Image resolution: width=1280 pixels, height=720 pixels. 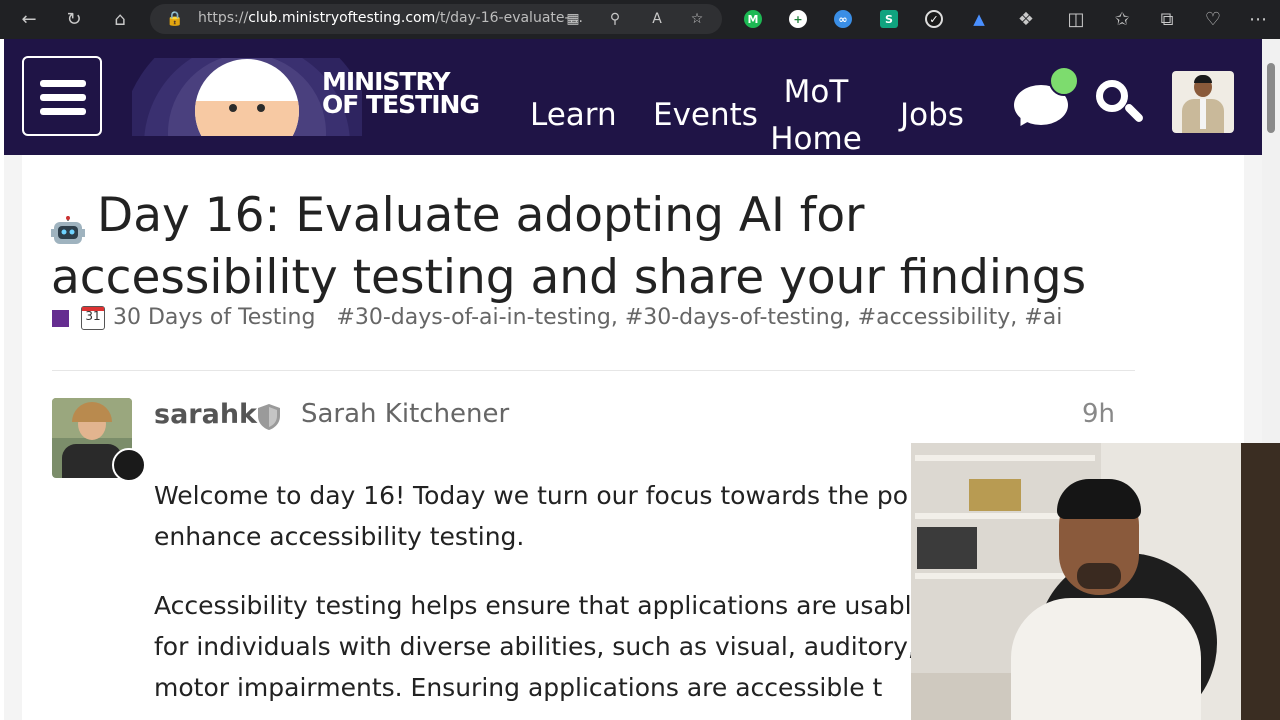 What do you see at coordinates (1258, 19) in the screenshot?
I see `more-dots-icon: ⋯` at bounding box center [1258, 19].